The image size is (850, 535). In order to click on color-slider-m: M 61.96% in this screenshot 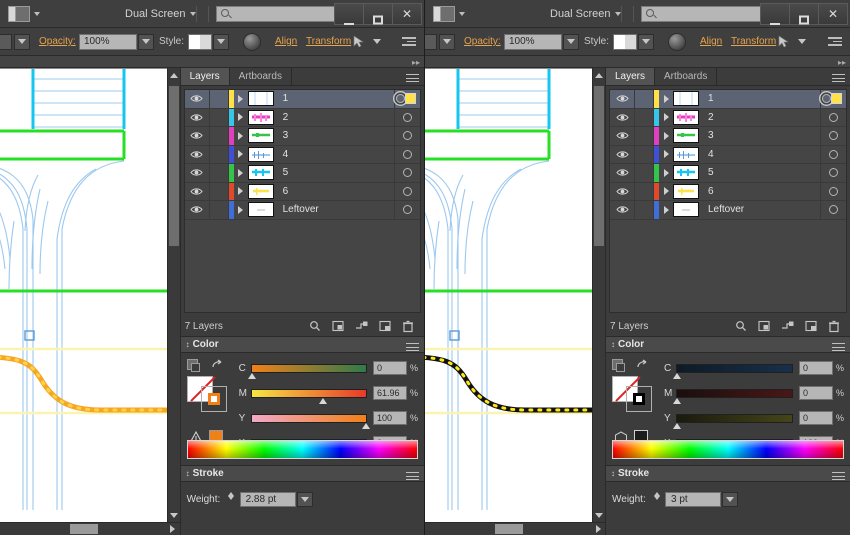, I will do `click(328, 394)`.